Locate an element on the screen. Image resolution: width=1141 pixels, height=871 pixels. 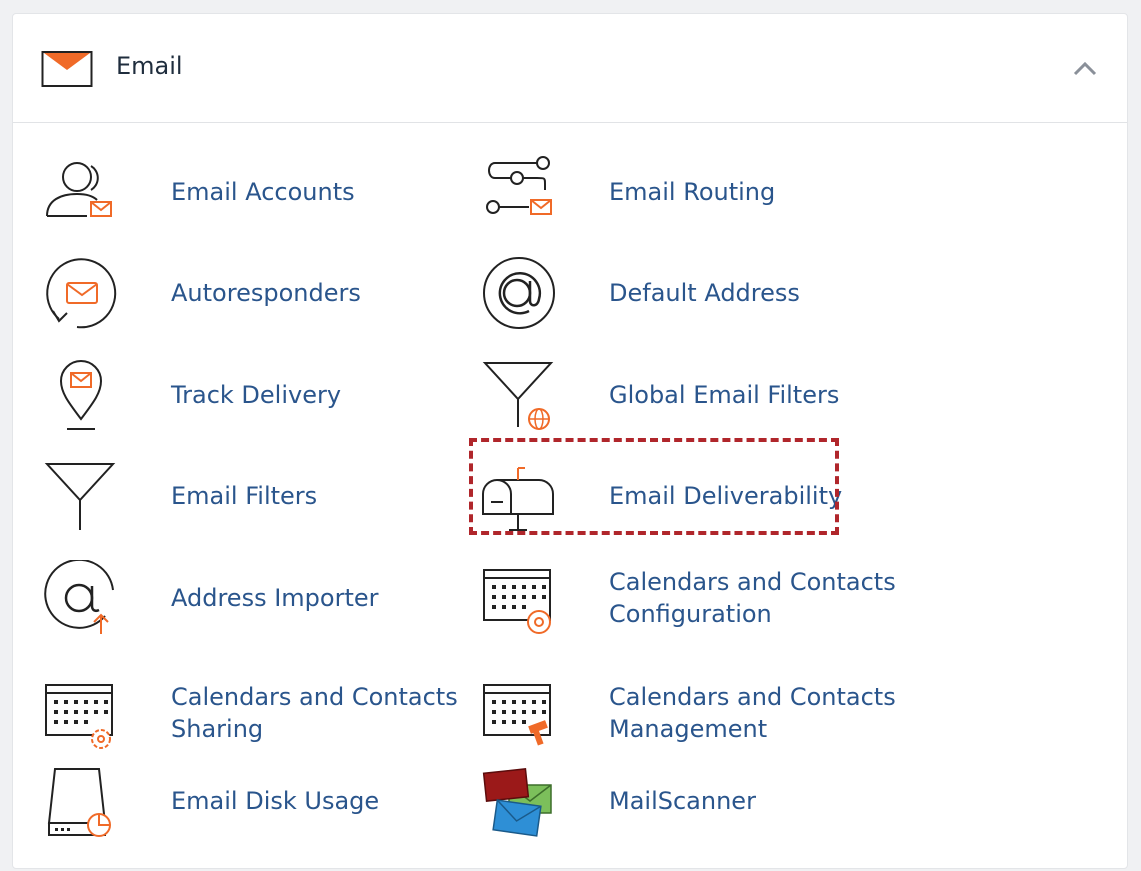
section-title: Email is located at coordinates (149, 66).